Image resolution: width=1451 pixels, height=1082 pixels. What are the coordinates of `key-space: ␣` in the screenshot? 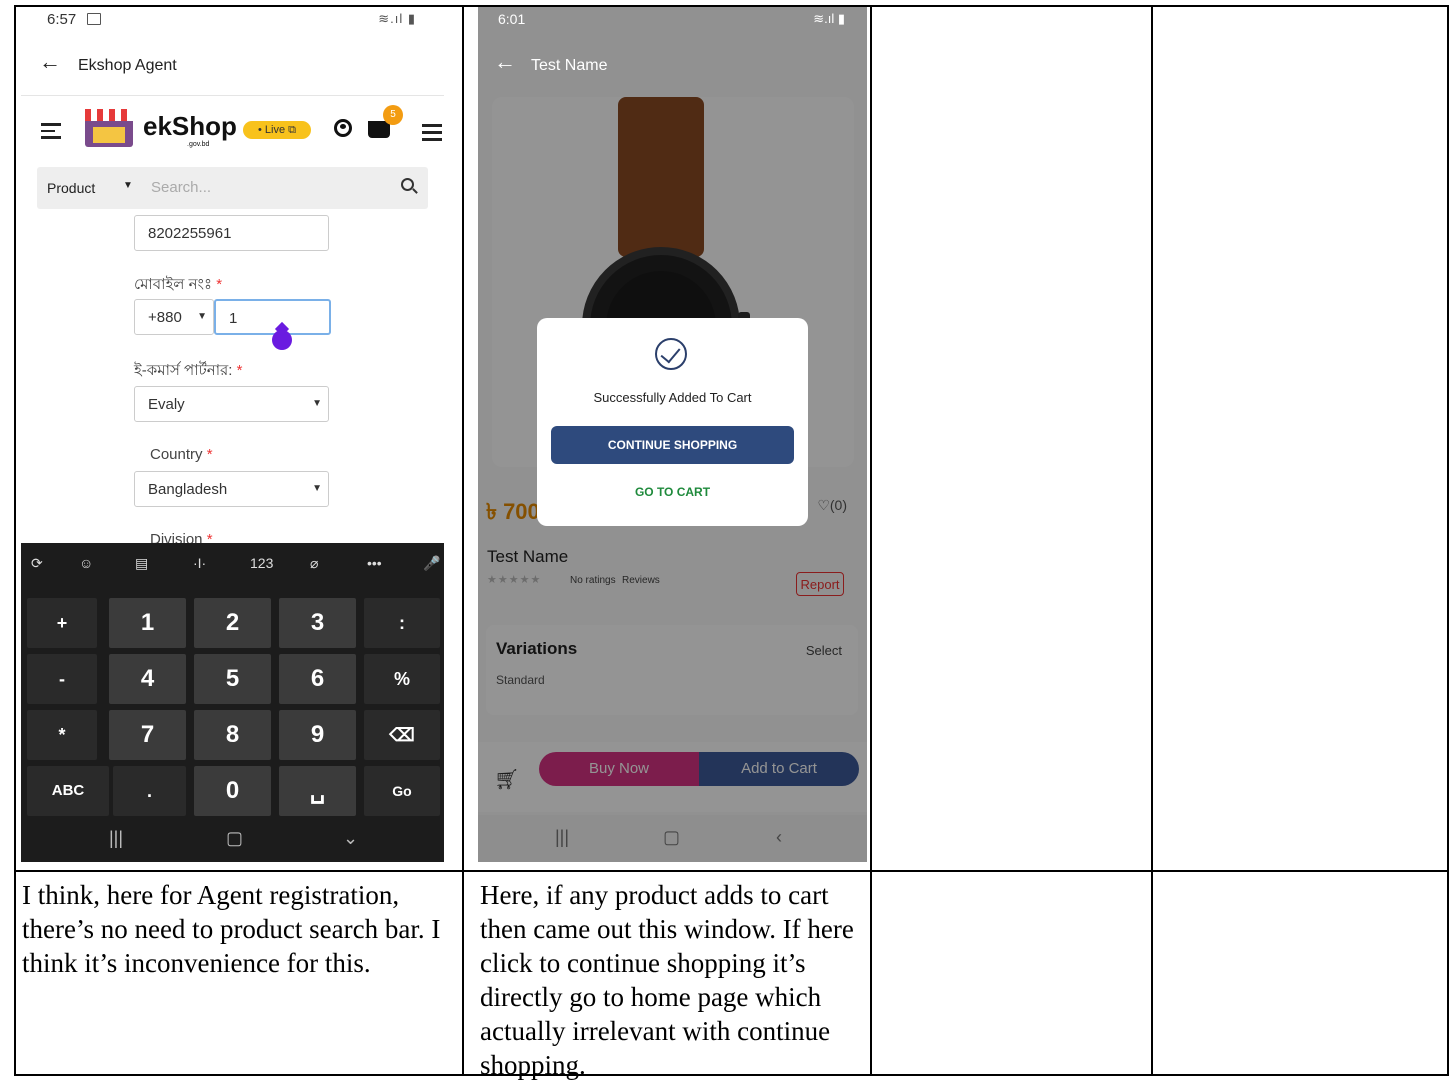 It's located at (317, 791).